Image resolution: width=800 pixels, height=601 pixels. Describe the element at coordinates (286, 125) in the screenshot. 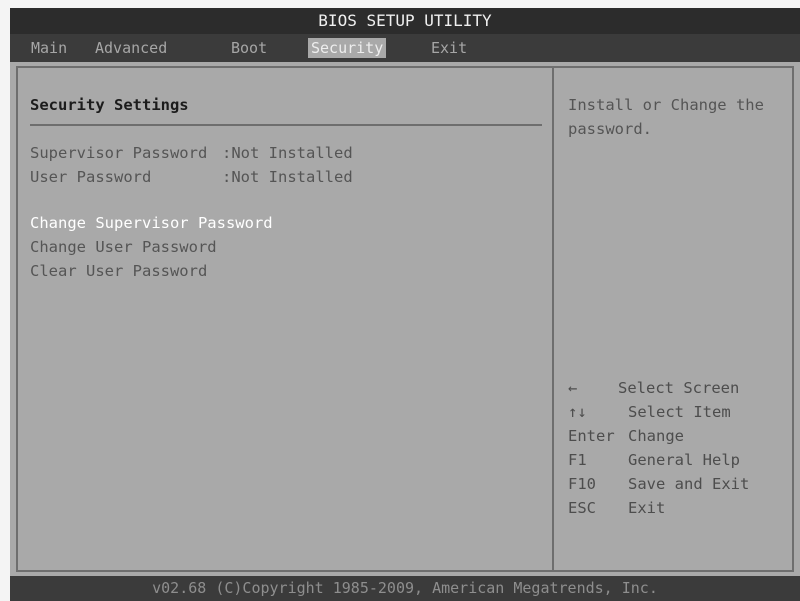

I see `section-divider` at that location.